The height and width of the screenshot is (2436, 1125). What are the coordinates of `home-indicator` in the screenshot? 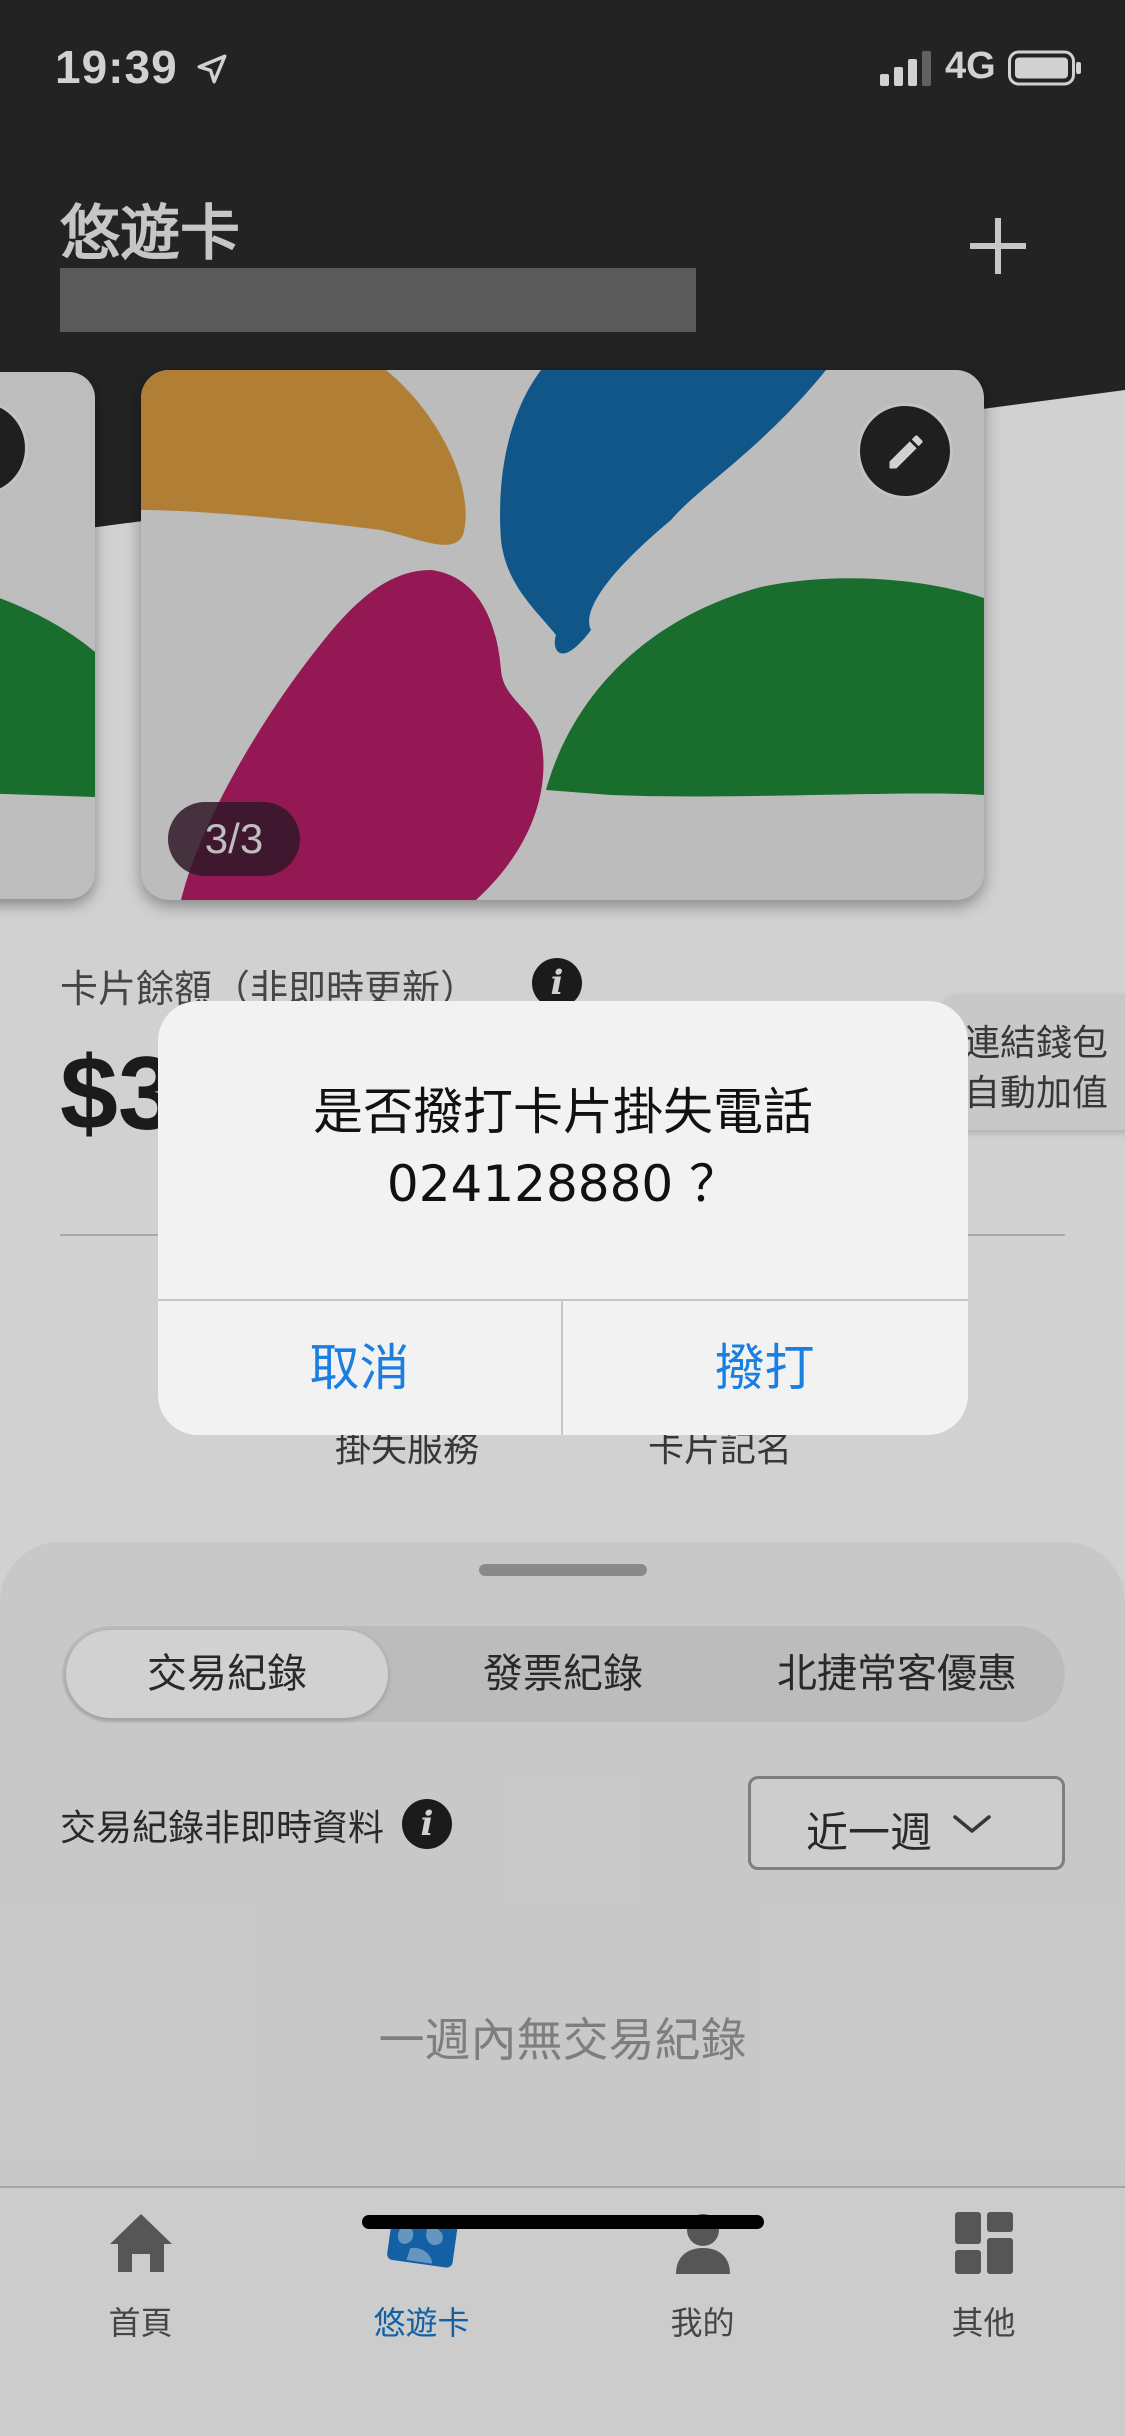 It's located at (563, 2222).